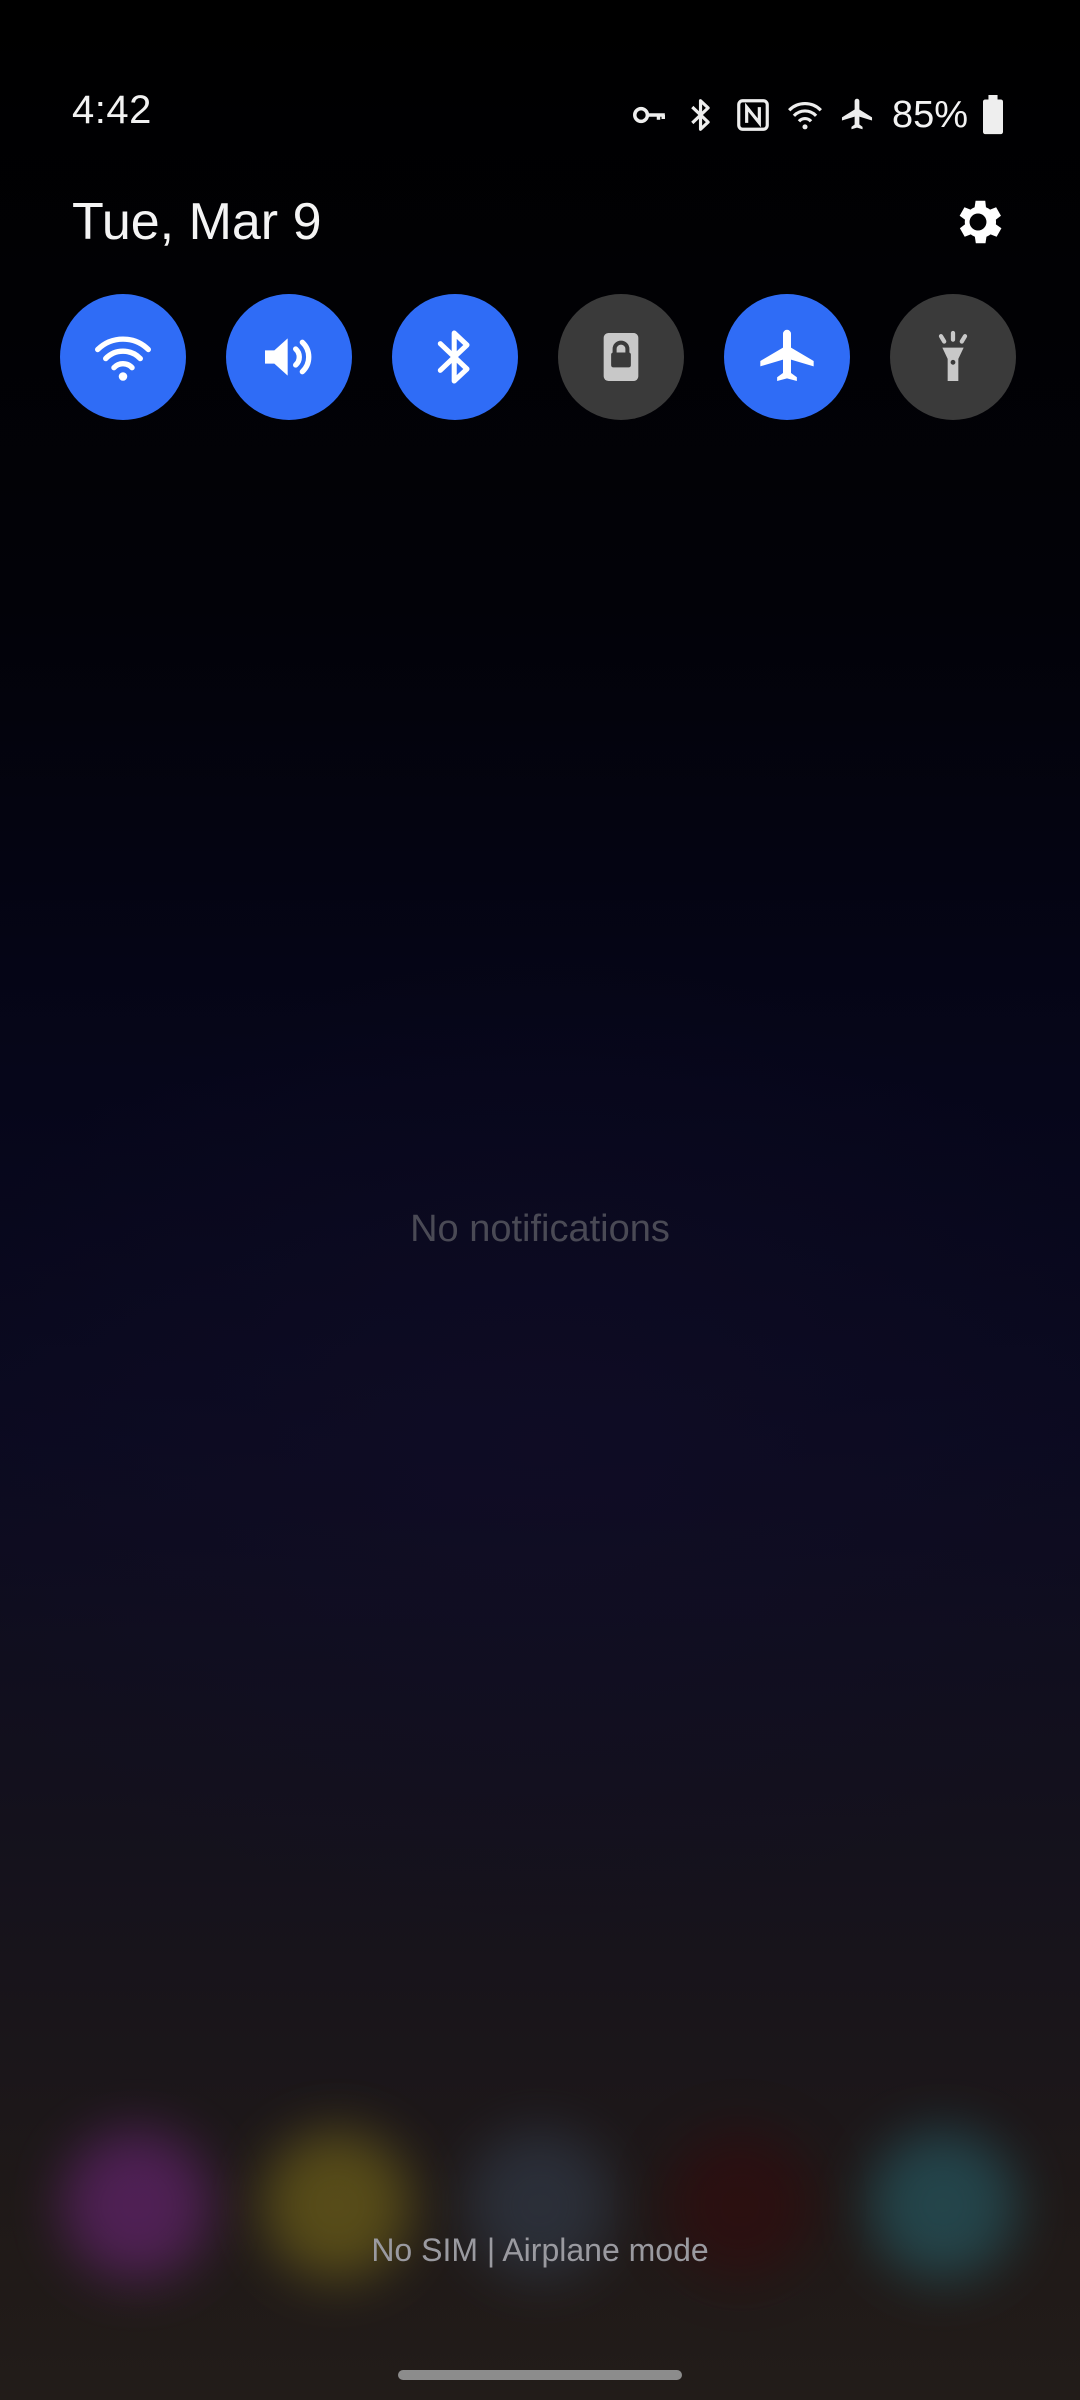  I want to click on status-time: 4:42, so click(112, 110).